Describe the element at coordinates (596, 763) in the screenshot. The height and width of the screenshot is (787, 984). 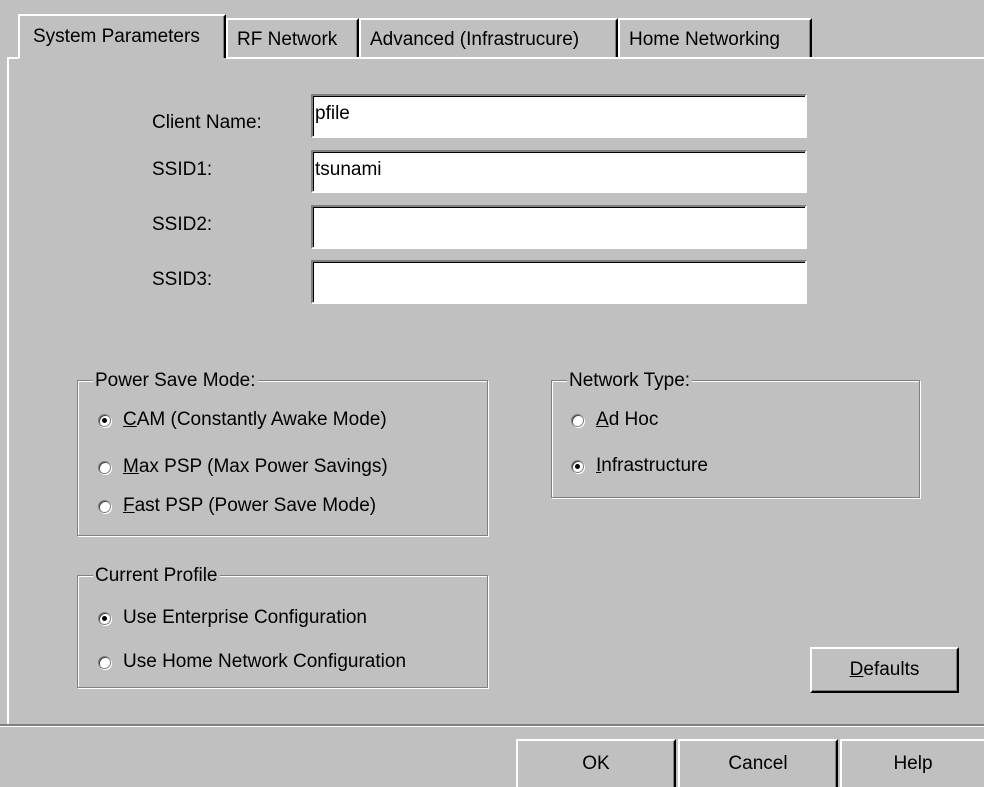
I see `ok-button: OK` at that location.